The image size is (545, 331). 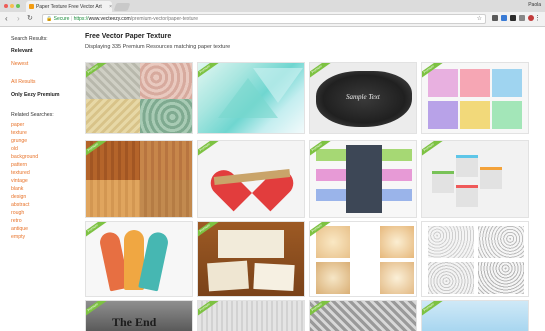 What do you see at coordinates (110, 7) in the screenshot?
I see `tab-close-icon: ×` at bounding box center [110, 7].